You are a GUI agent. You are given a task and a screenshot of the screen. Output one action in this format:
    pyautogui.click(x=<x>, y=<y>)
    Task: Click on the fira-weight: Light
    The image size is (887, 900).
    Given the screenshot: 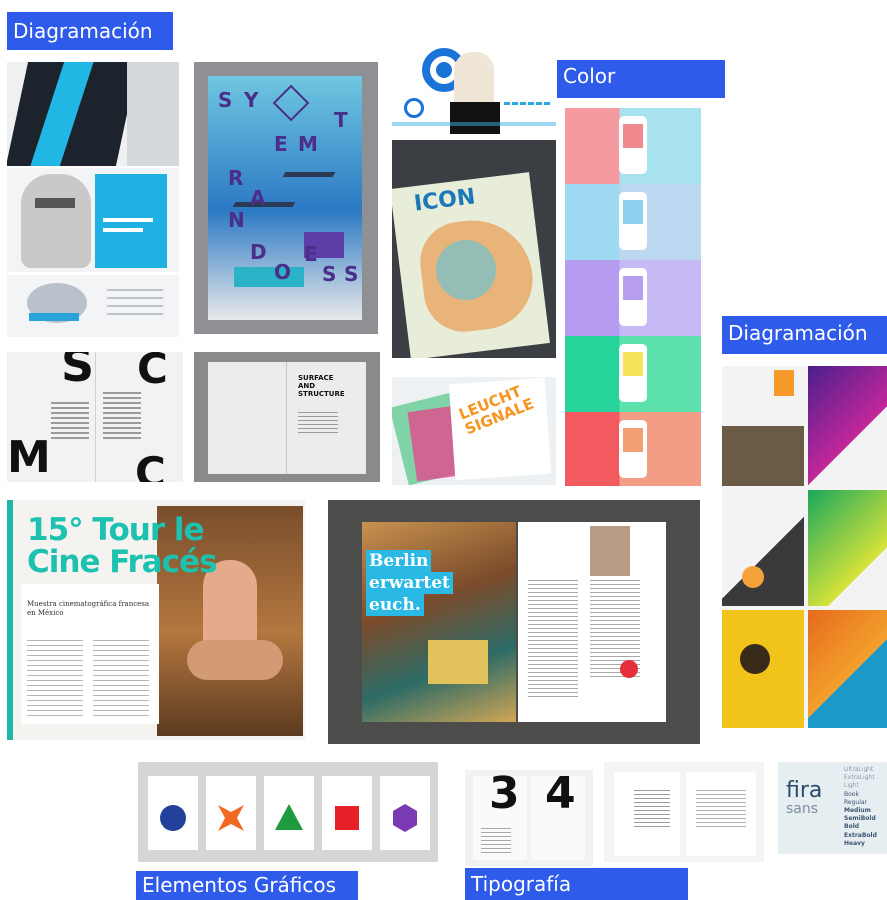 What is the action you would take?
    pyautogui.click(x=851, y=786)
    